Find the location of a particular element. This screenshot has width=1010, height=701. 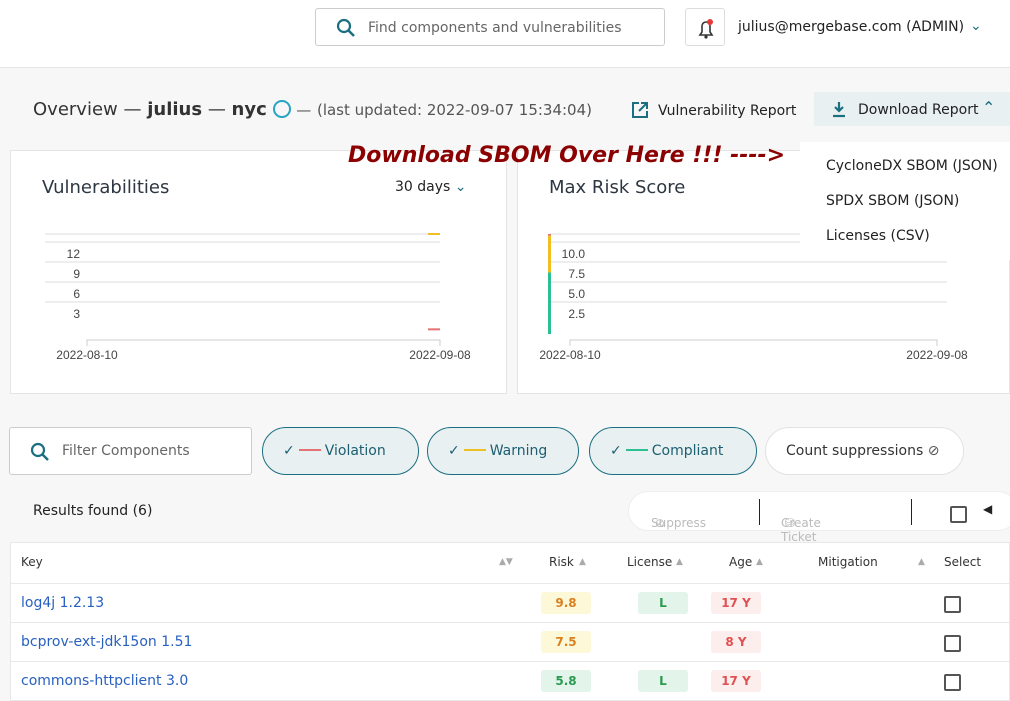

warning-toggle: ✓ Warning is located at coordinates (503, 451).